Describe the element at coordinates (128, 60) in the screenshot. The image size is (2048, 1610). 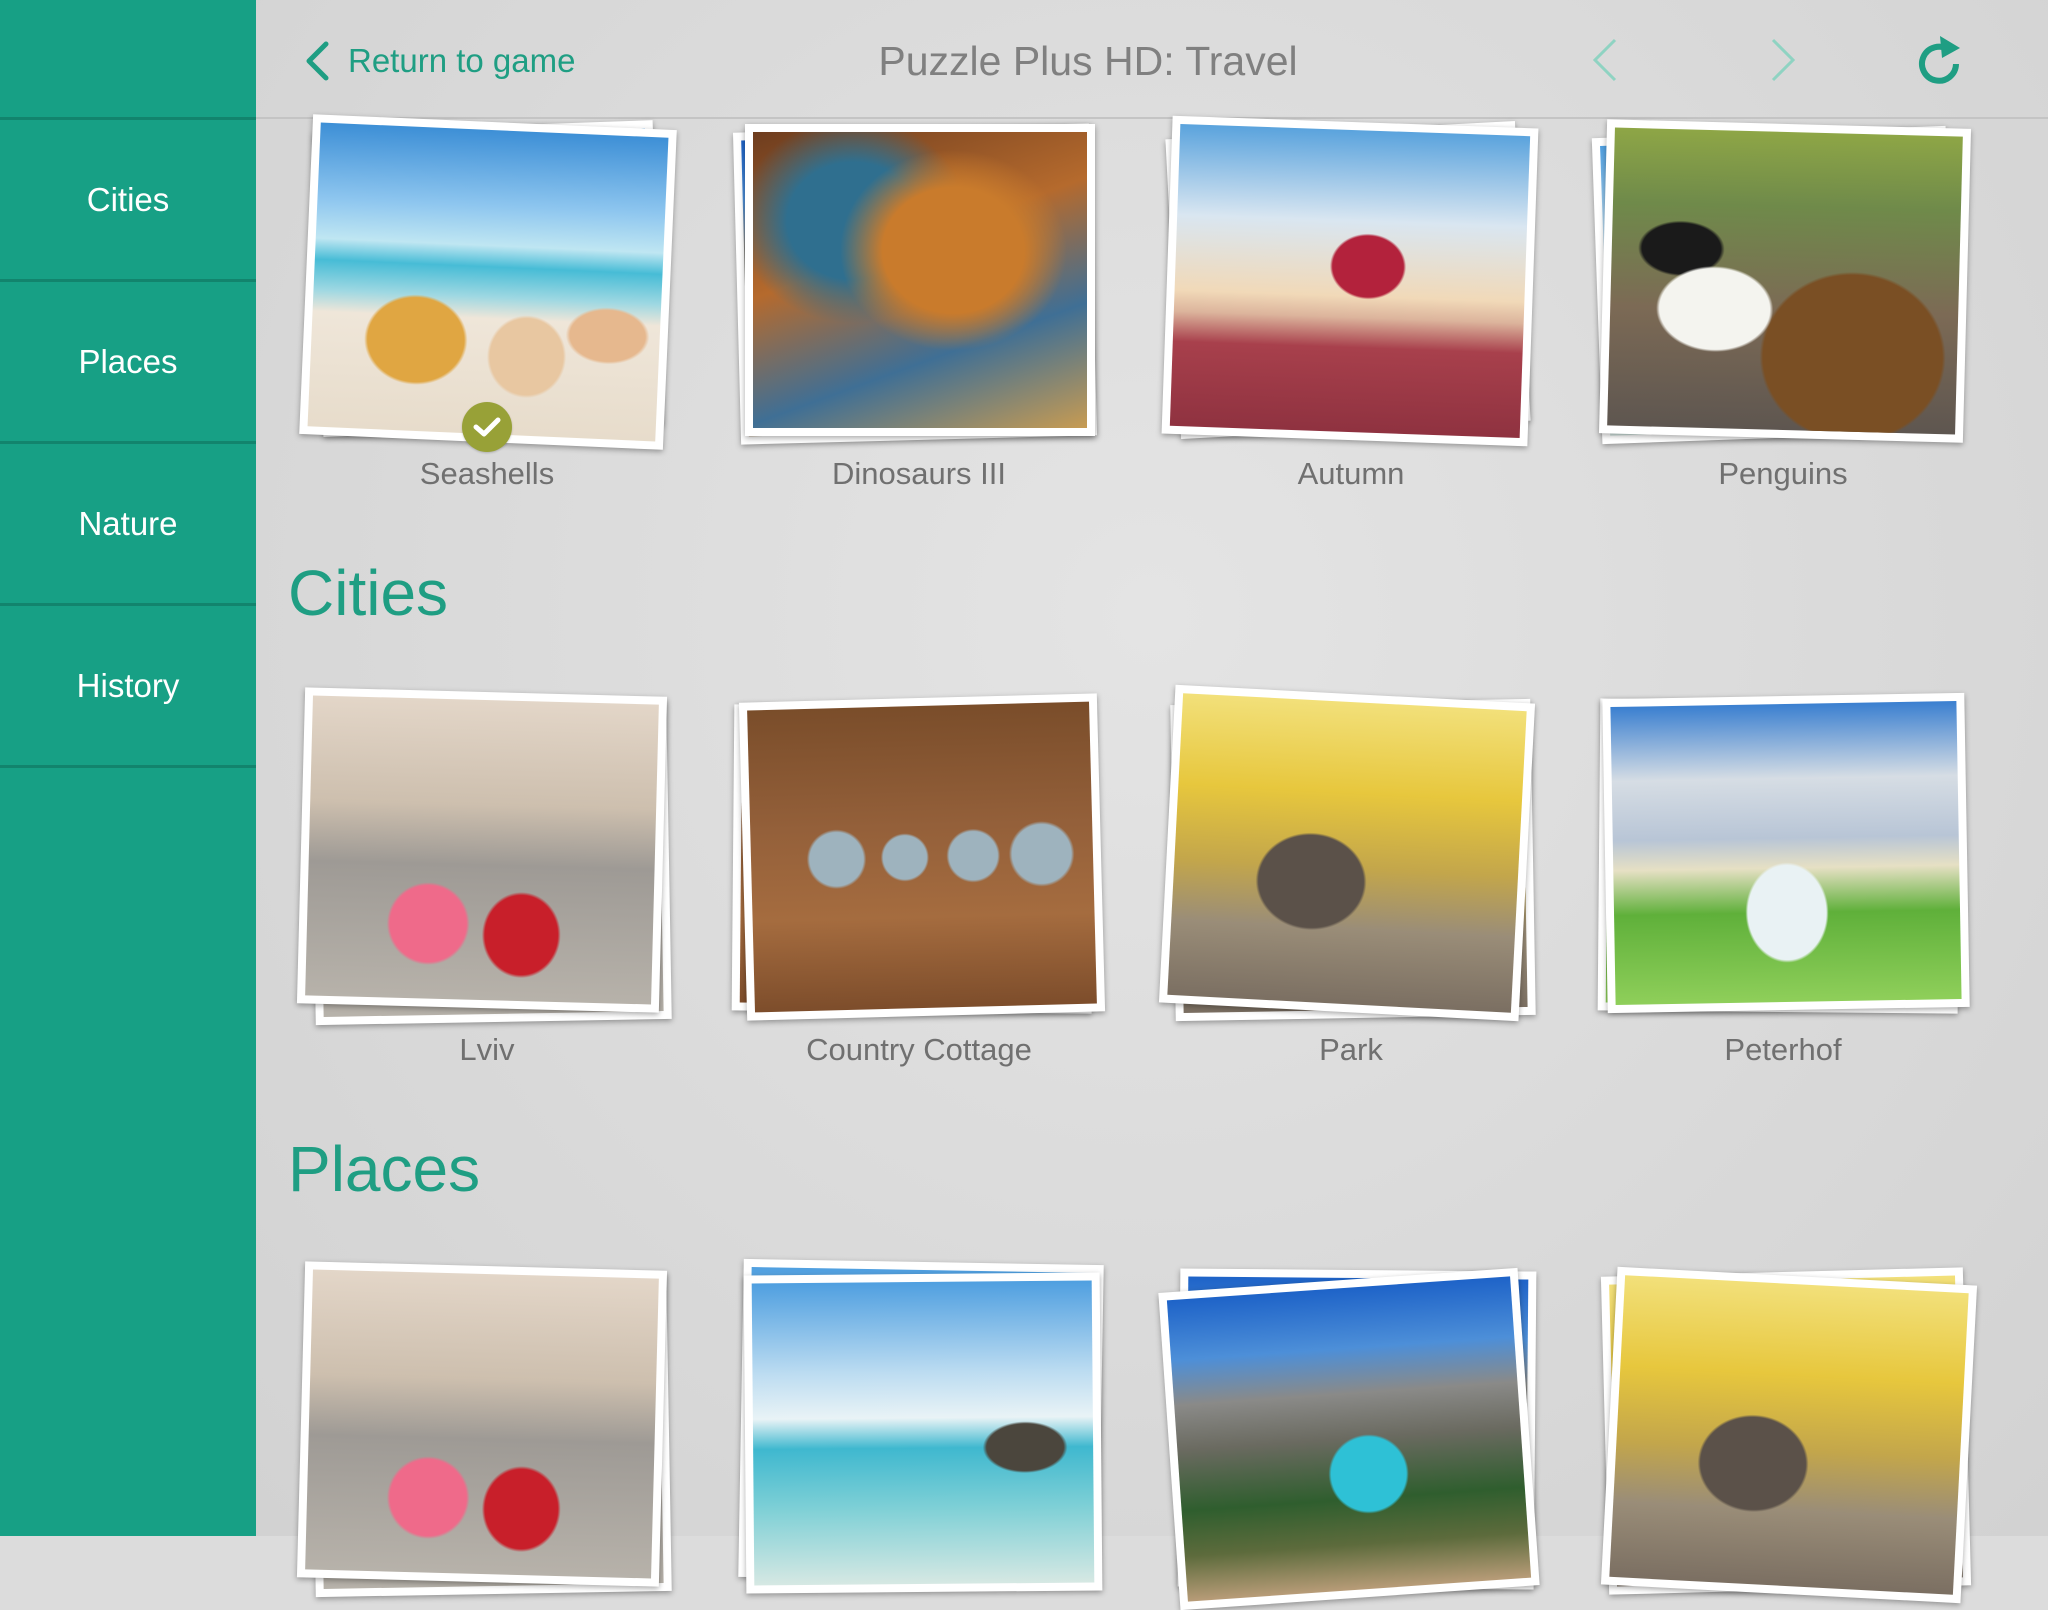
I see `sidebar-header` at that location.